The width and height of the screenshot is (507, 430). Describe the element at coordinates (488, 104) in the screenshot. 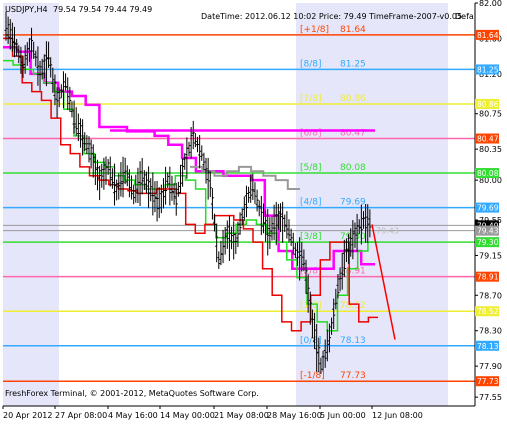

I see `price-label-text: 80.86` at that location.